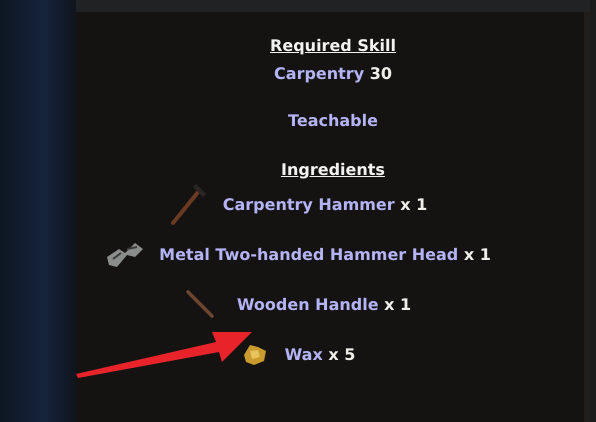 The height and width of the screenshot is (422, 596). I want to click on ingredient-label: Wooden Handle x 1, so click(324, 304).